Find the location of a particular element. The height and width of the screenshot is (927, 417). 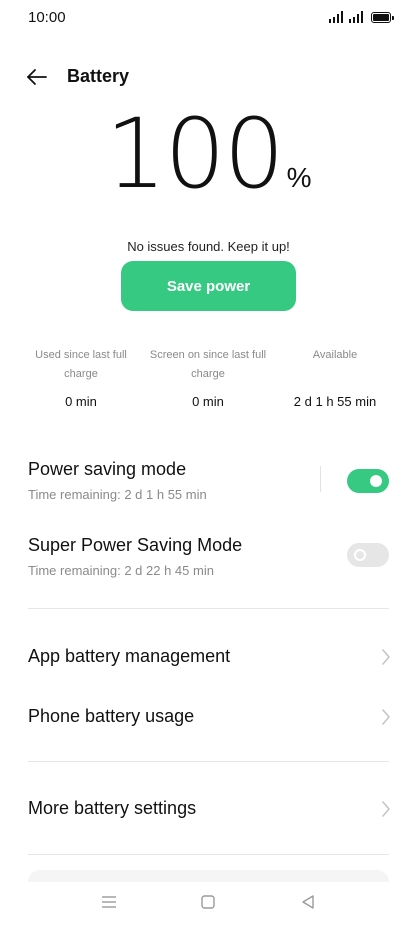

back-nav-button is located at coordinates (308, 902).